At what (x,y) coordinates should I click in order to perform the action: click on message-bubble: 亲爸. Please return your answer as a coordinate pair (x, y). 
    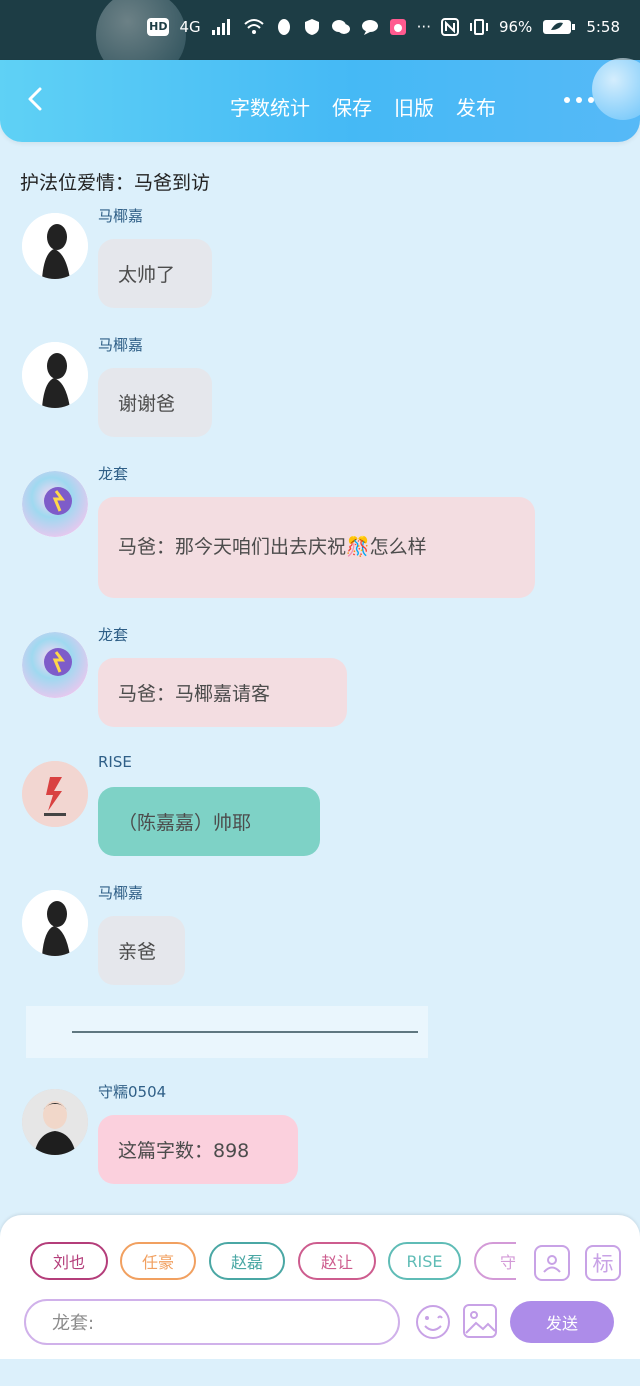
    Looking at the image, I should click on (141, 950).